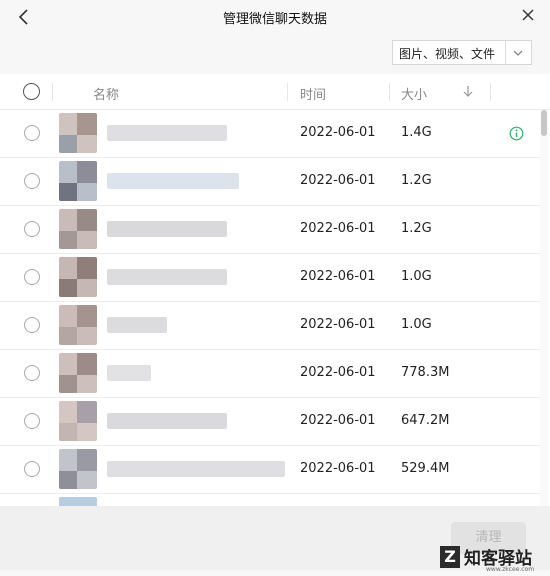  What do you see at coordinates (544, 308) in the screenshot?
I see `scrollbar-track` at bounding box center [544, 308].